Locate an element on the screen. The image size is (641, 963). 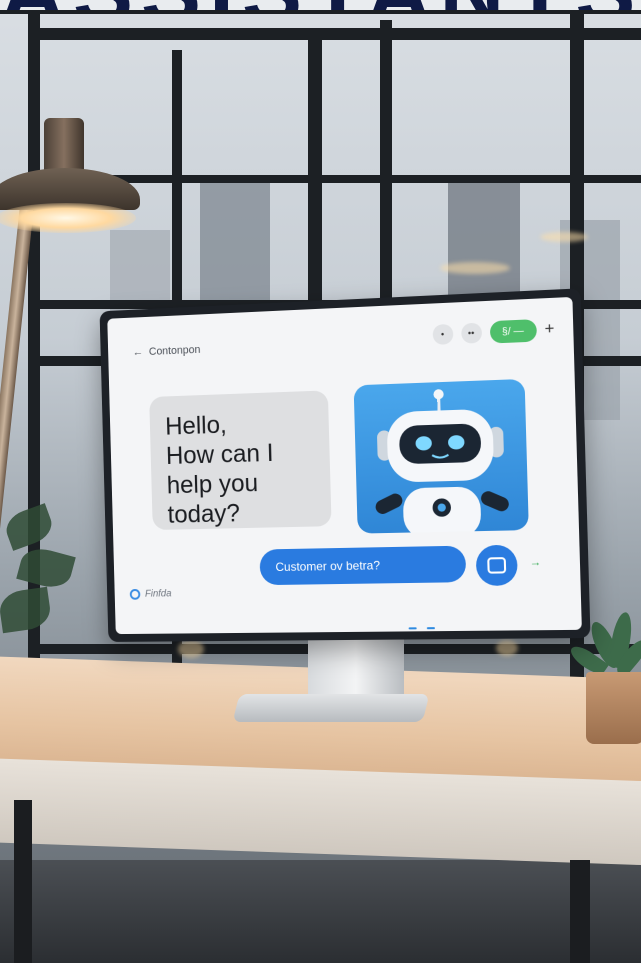
header-button-2: •• is located at coordinates (471, 333).